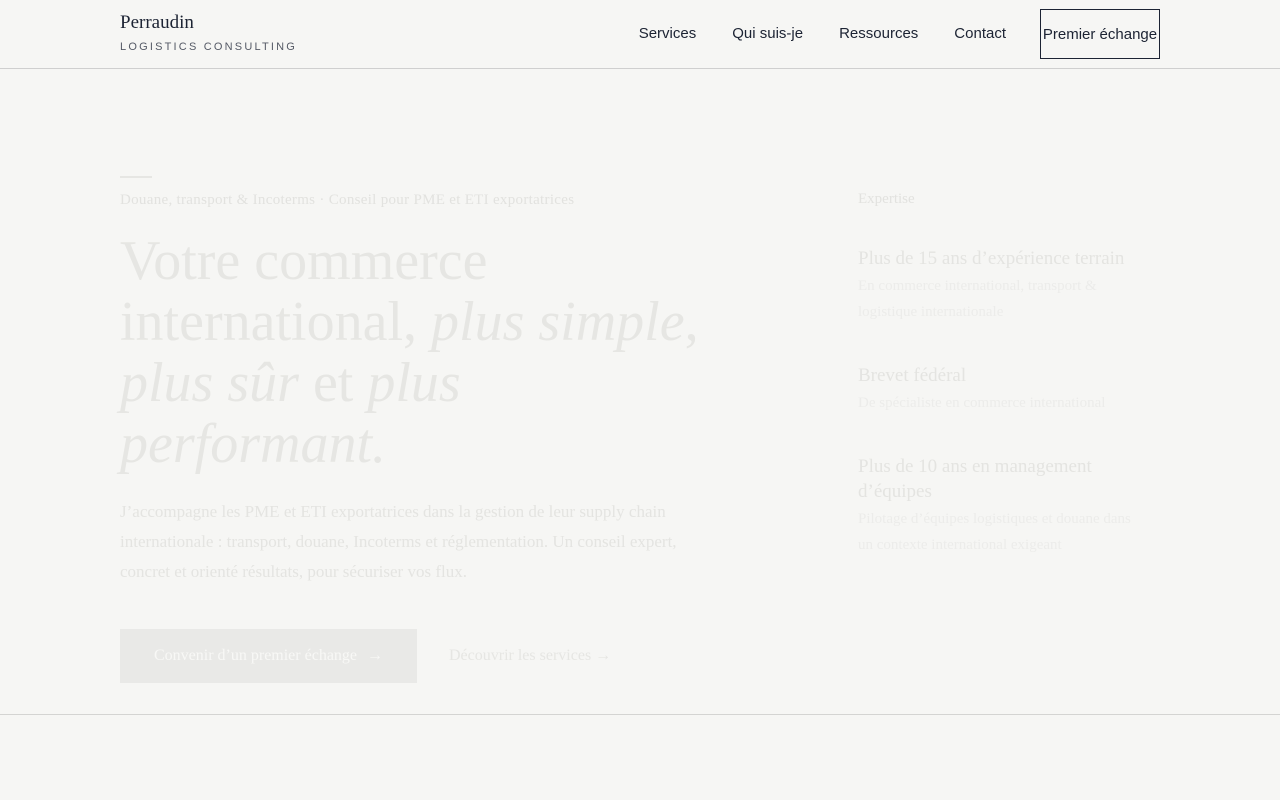 Image resolution: width=1280 pixels, height=800 pixels. Describe the element at coordinates (276, 322) in the screenshot. I see `hero-title-line2: international,` at that location.